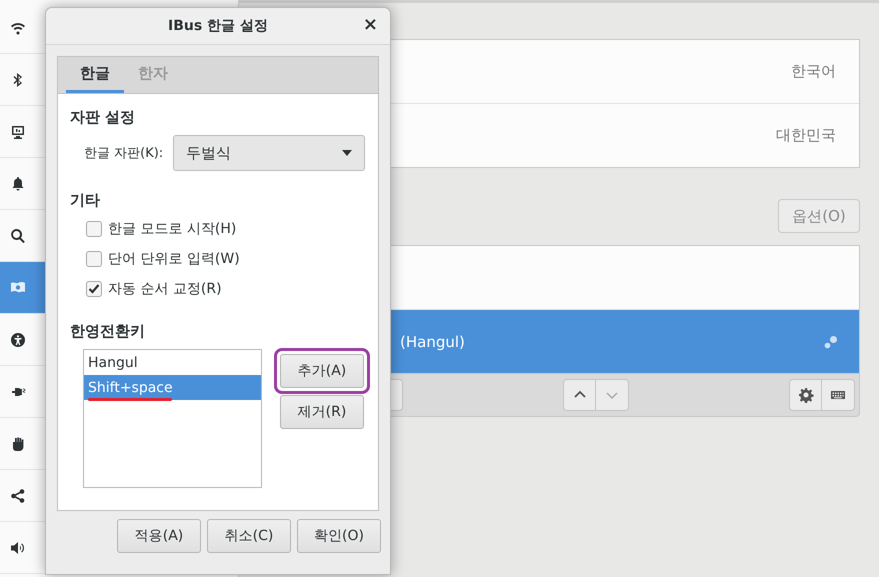  What do you see at coordinates (103, 117) in the screenshot?
I see `section-heading: 자판 설정` at bounding box center [103, 117].